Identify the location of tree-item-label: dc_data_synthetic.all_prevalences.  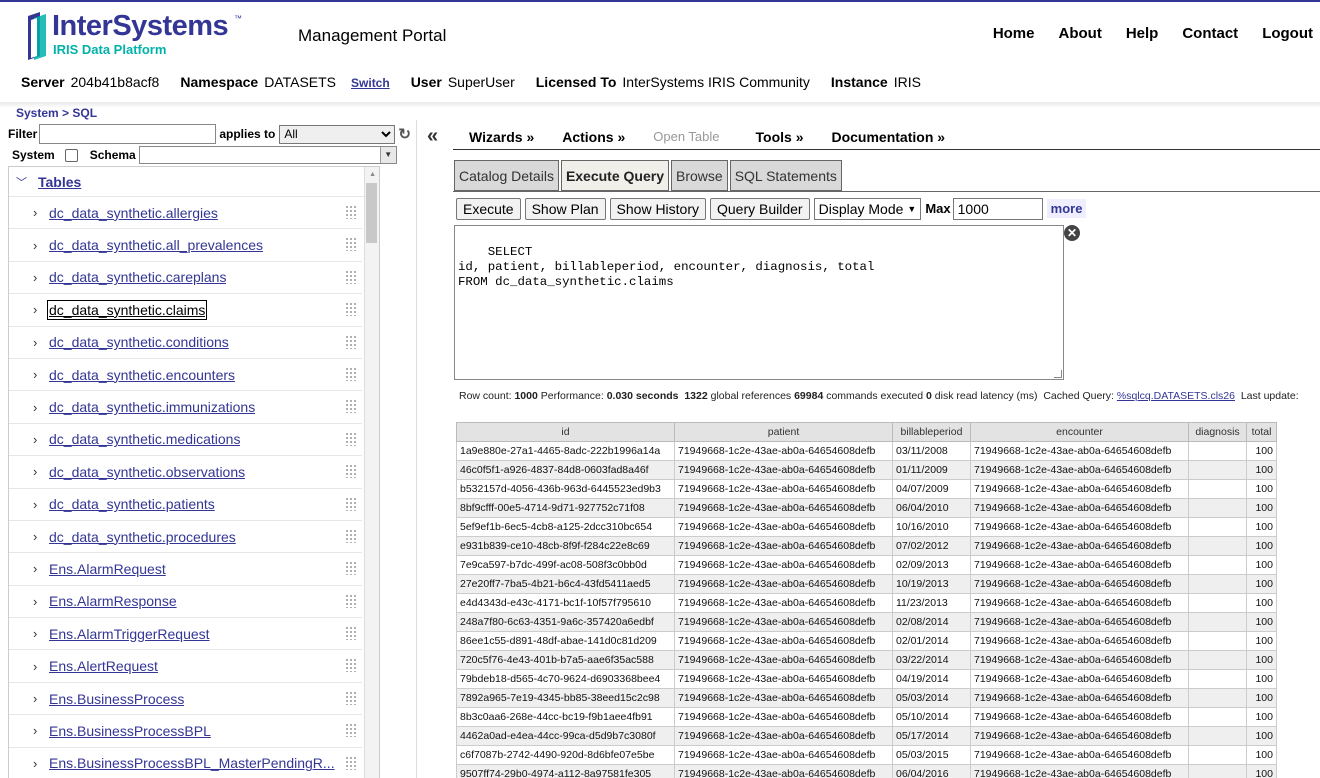
(156, 245).